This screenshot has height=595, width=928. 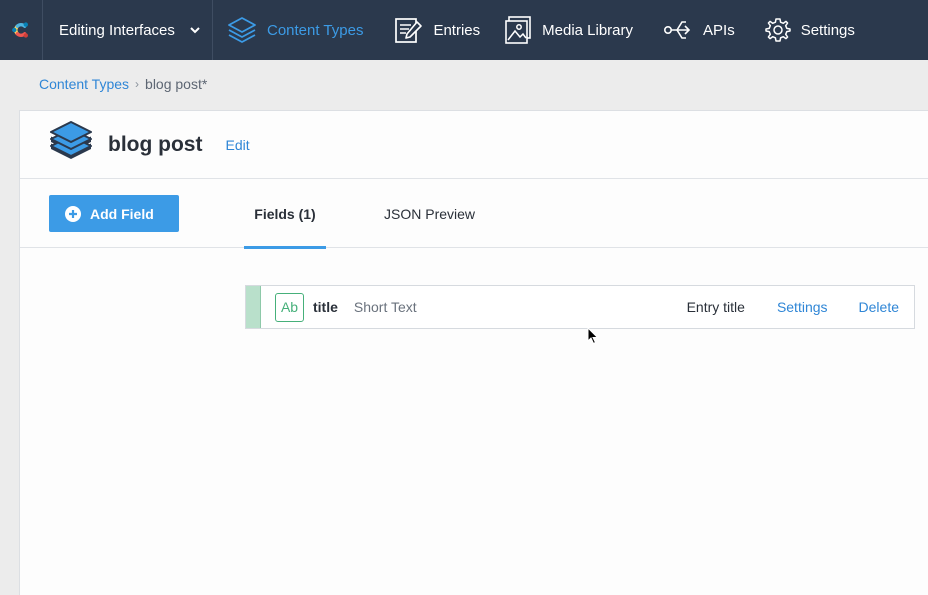 I want to click on fields-toolbar: Add Field Fields (1) JSON Preview, so click(x=474, y=214).